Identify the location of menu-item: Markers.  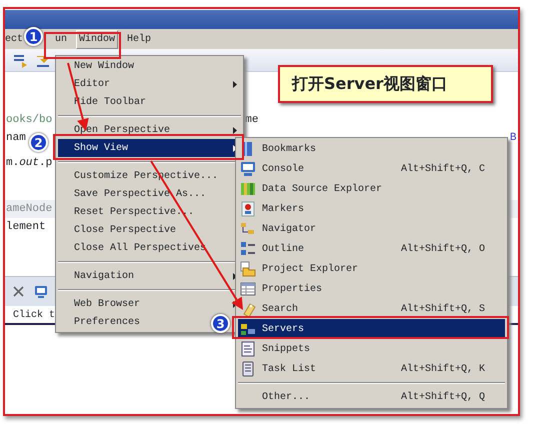
(371, 209).